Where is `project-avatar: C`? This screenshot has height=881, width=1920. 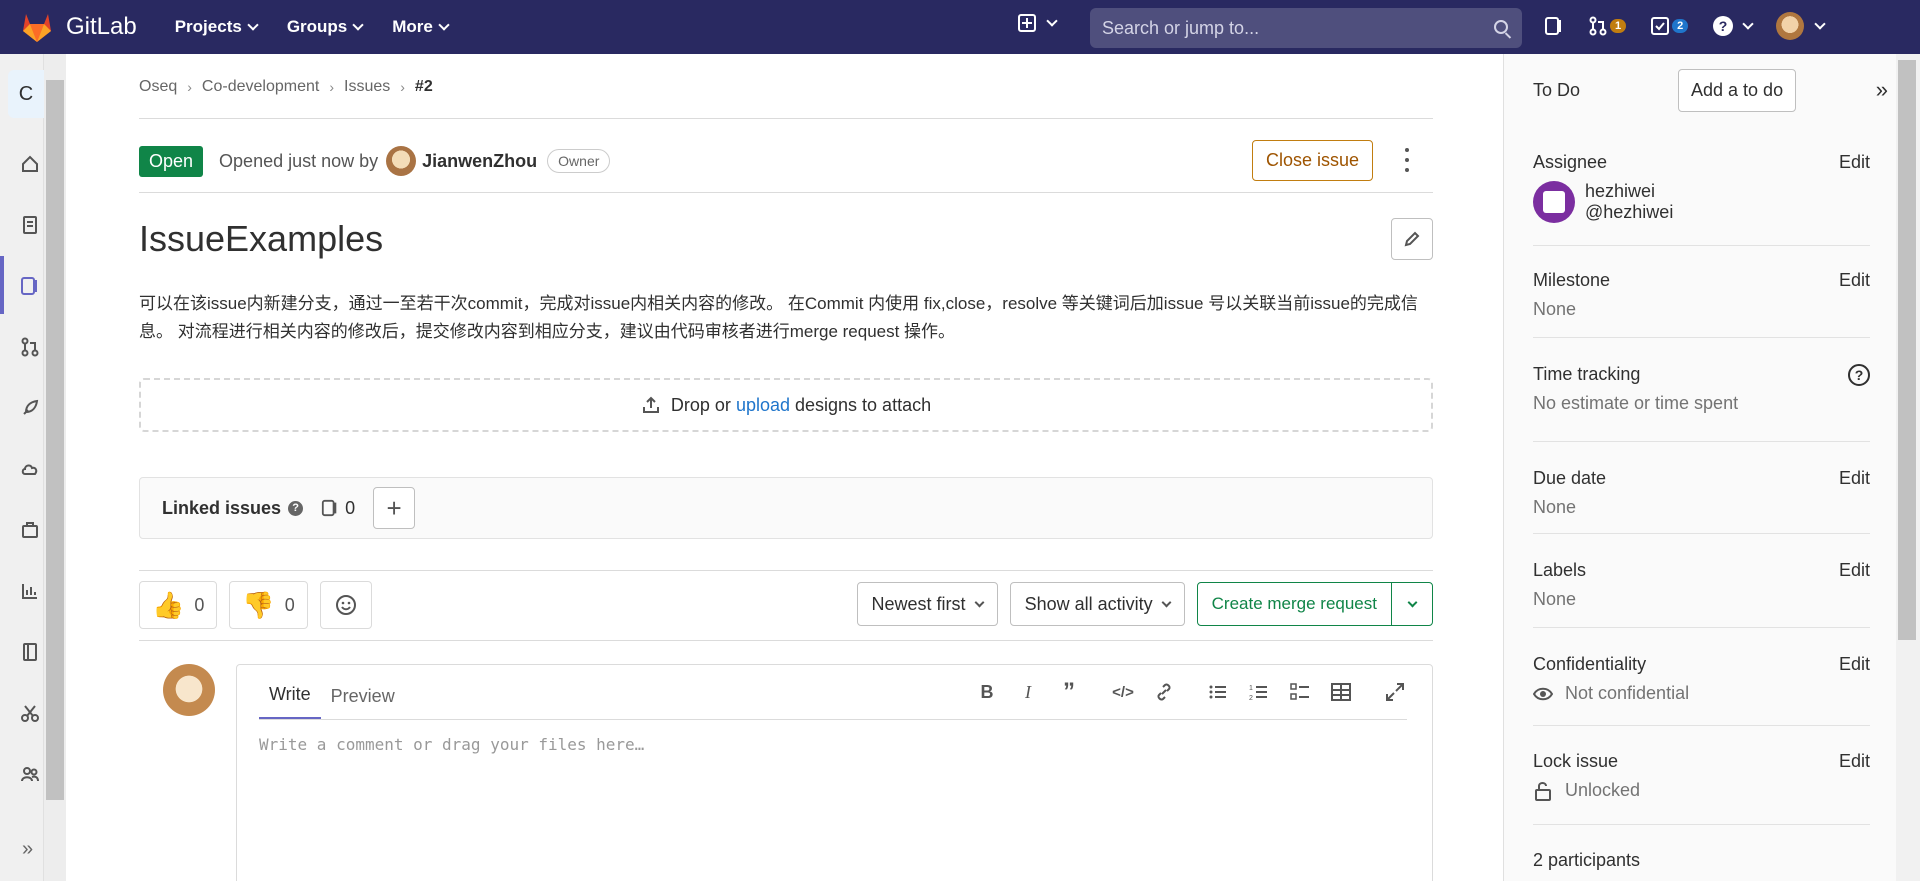 project-avatar: C is located at coordinates (26, 94).